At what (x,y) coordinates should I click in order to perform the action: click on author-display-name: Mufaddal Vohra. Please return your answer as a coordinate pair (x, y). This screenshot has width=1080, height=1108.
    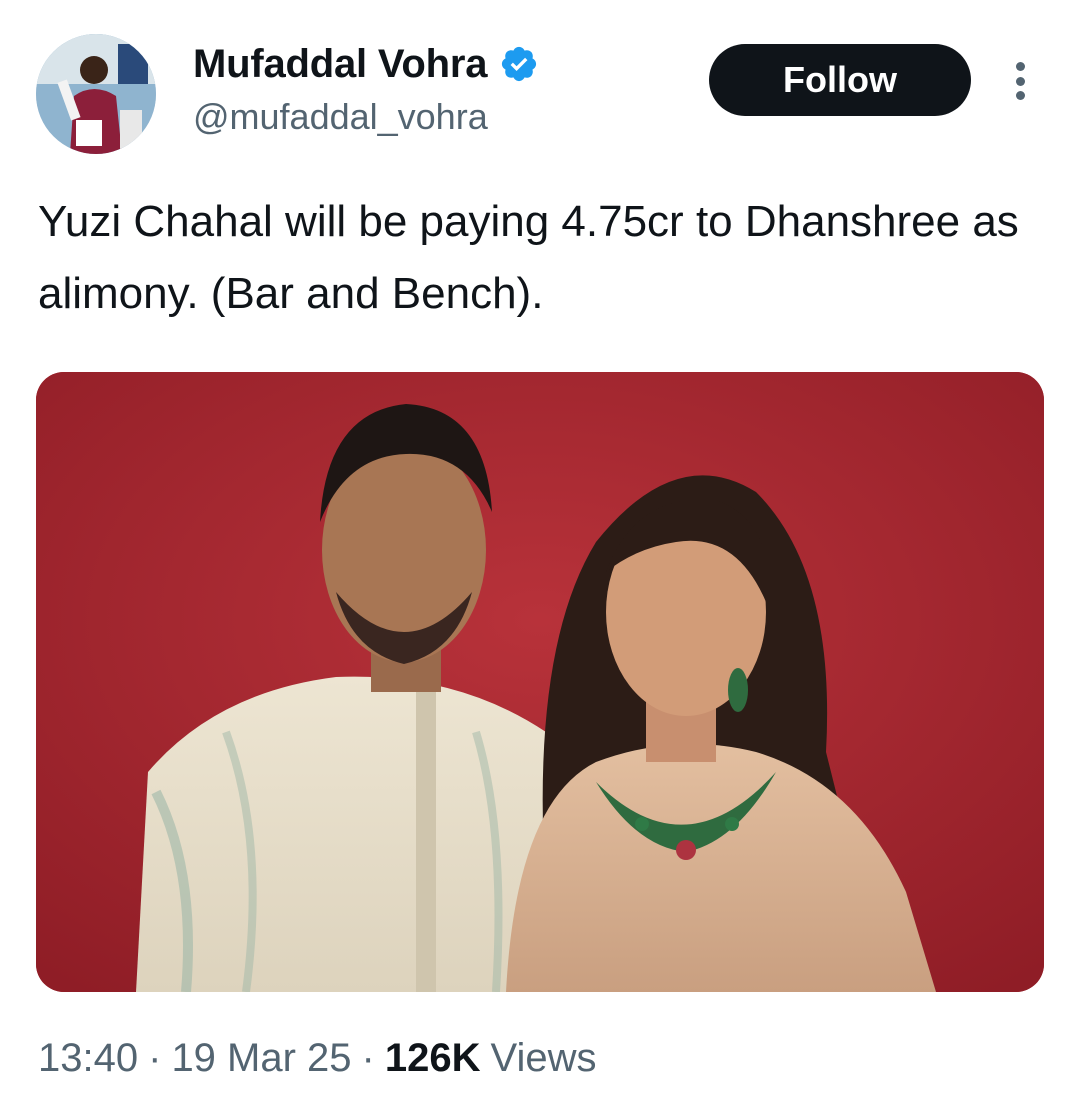
    Looking at the image, I should click on (340, 64).